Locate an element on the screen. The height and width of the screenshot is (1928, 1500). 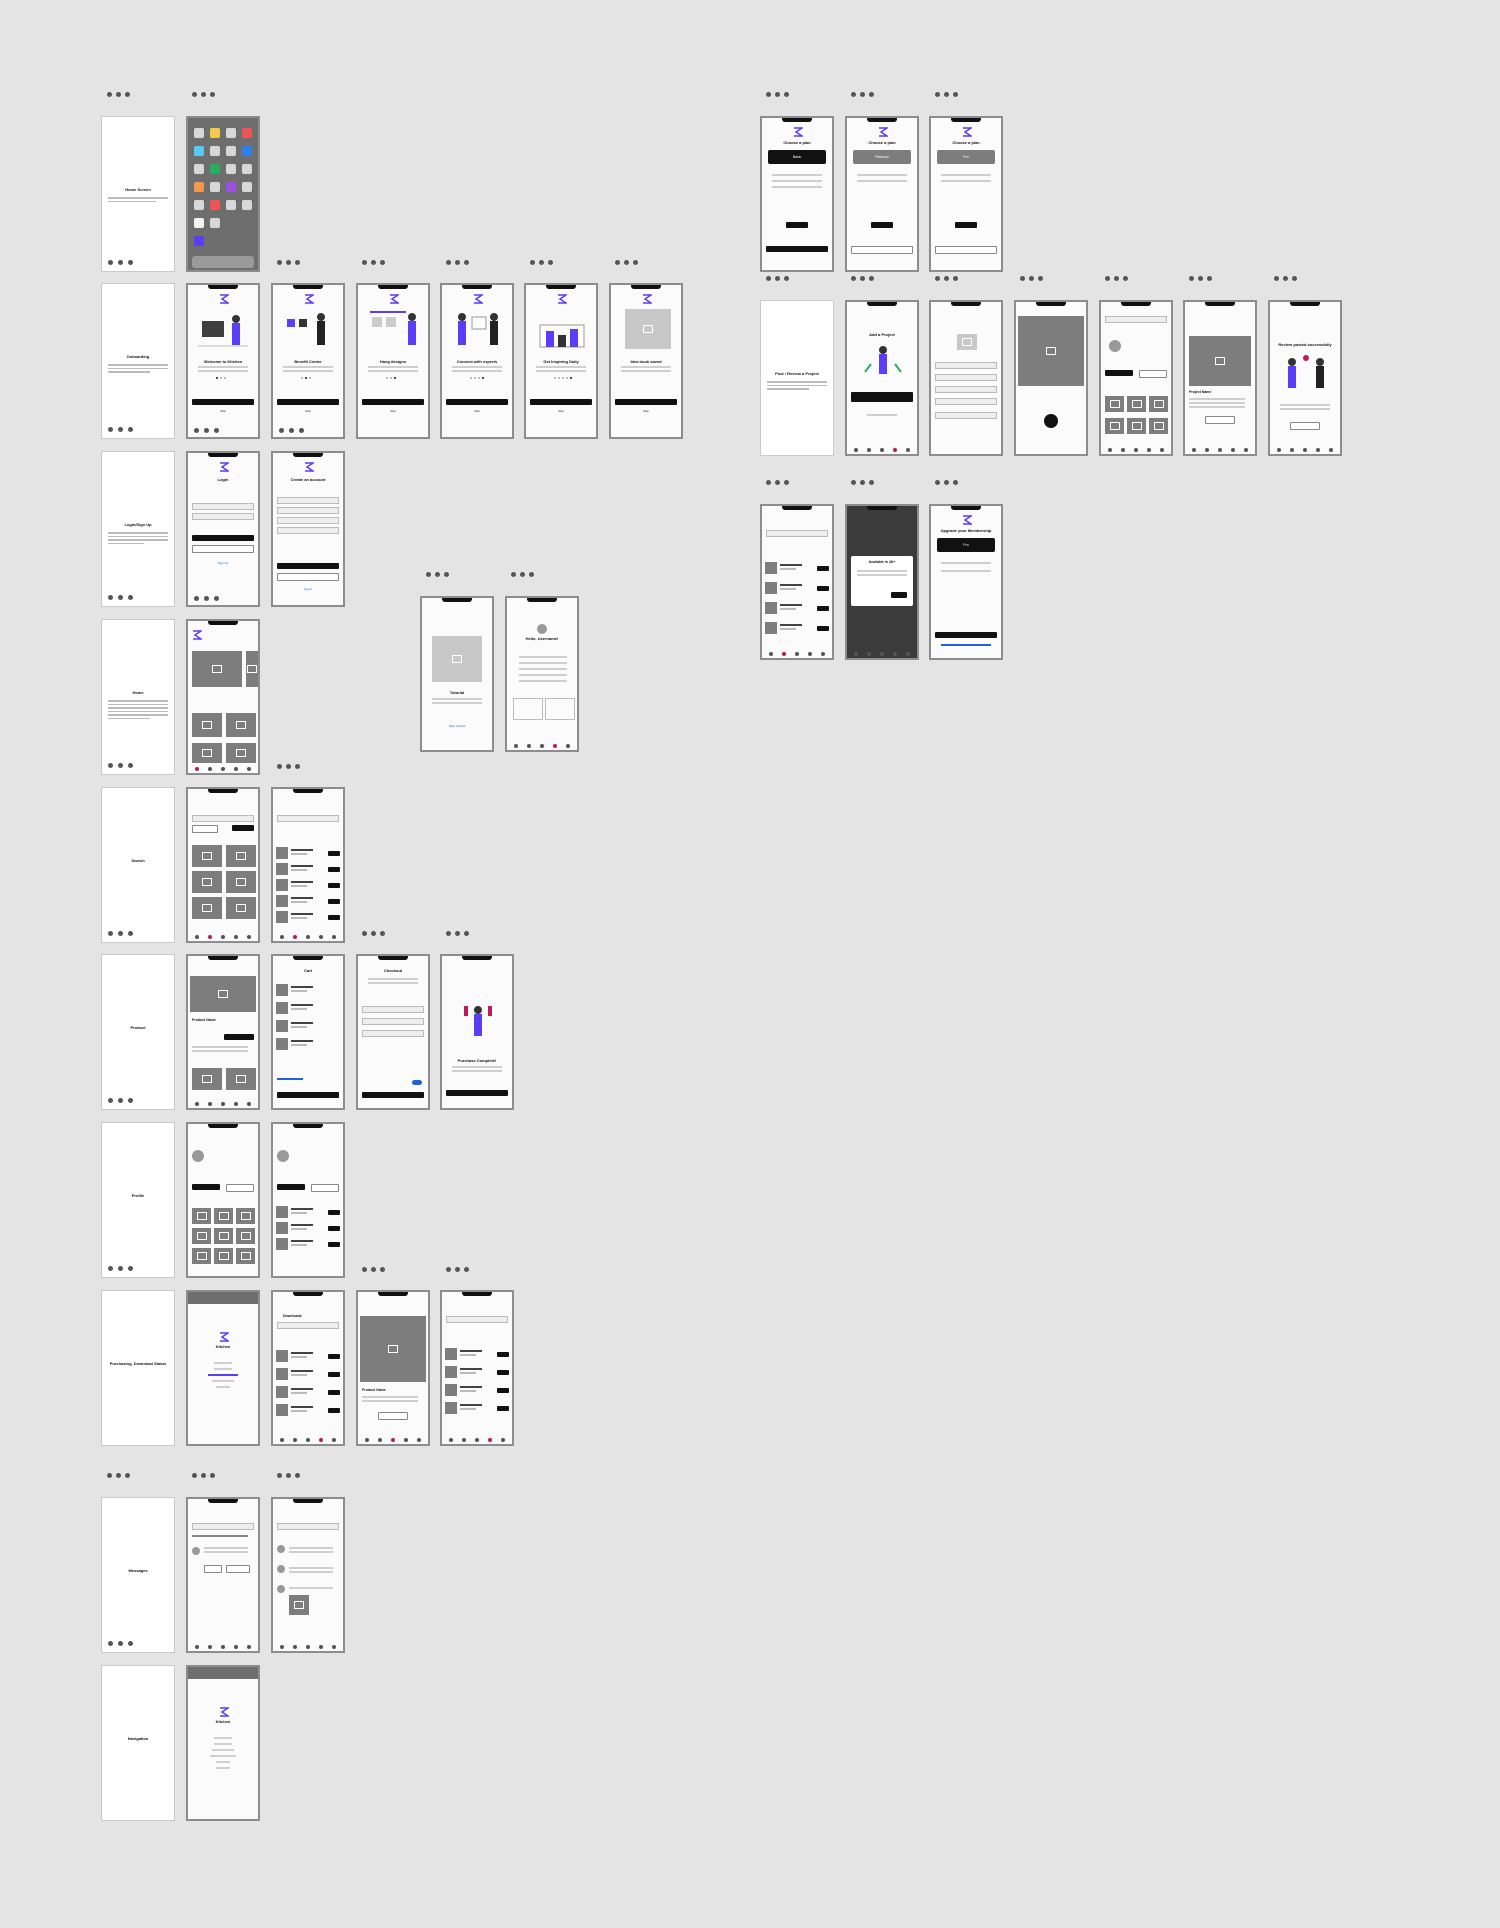
plan-card-basic: Basic is located at coordinates (797, 157).